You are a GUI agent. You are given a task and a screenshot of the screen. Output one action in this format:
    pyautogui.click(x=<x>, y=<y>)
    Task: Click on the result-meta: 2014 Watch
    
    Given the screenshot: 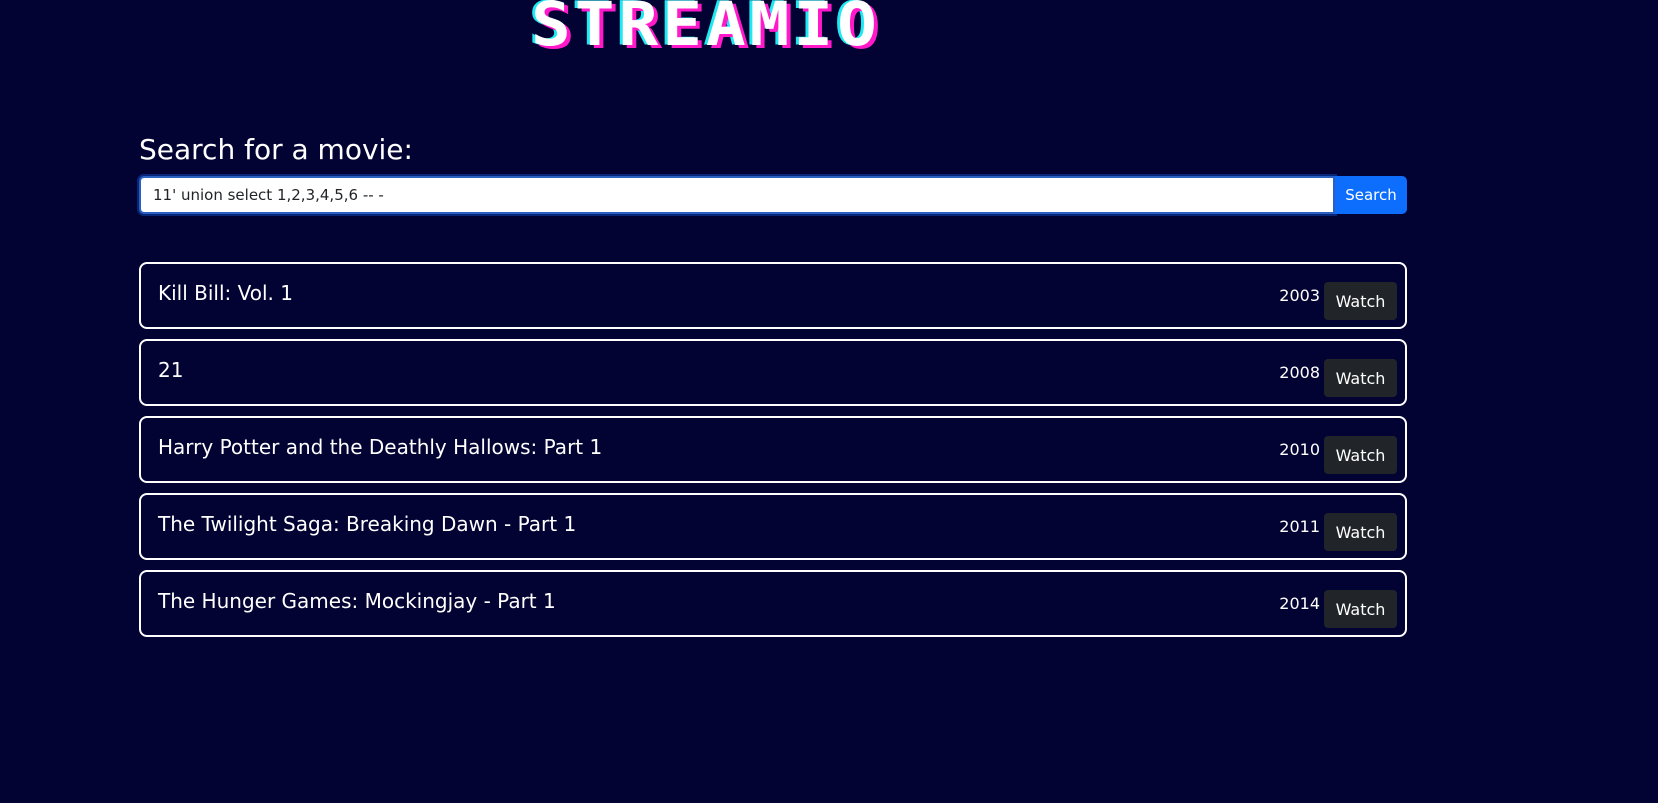 What is the action you would take?
    pyautogui.click(x=1338, y=609)
    